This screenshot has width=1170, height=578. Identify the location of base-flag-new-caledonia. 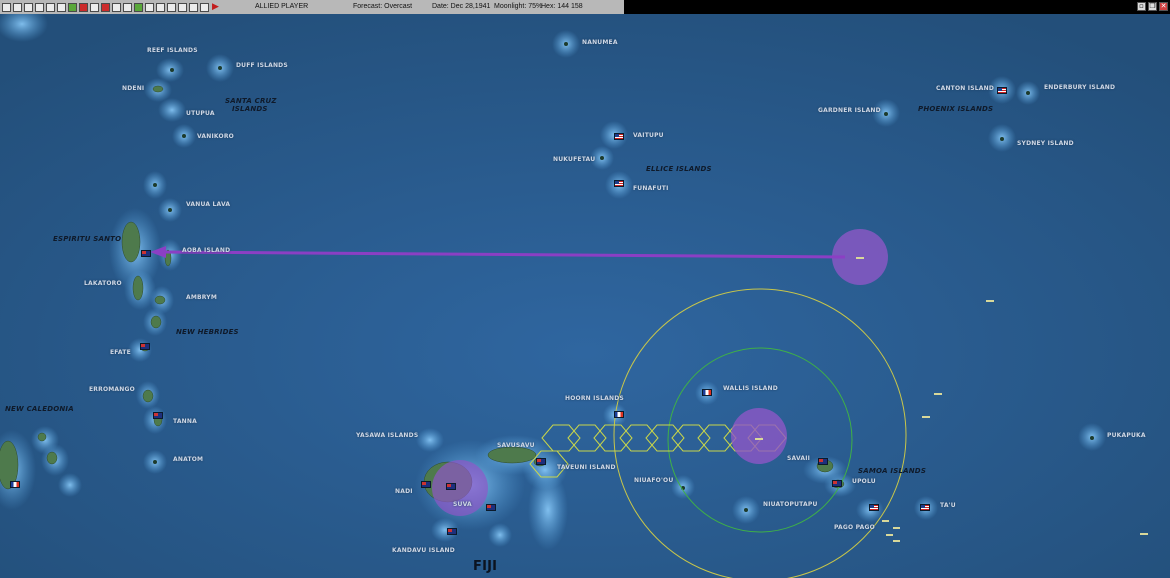
(15, 484).